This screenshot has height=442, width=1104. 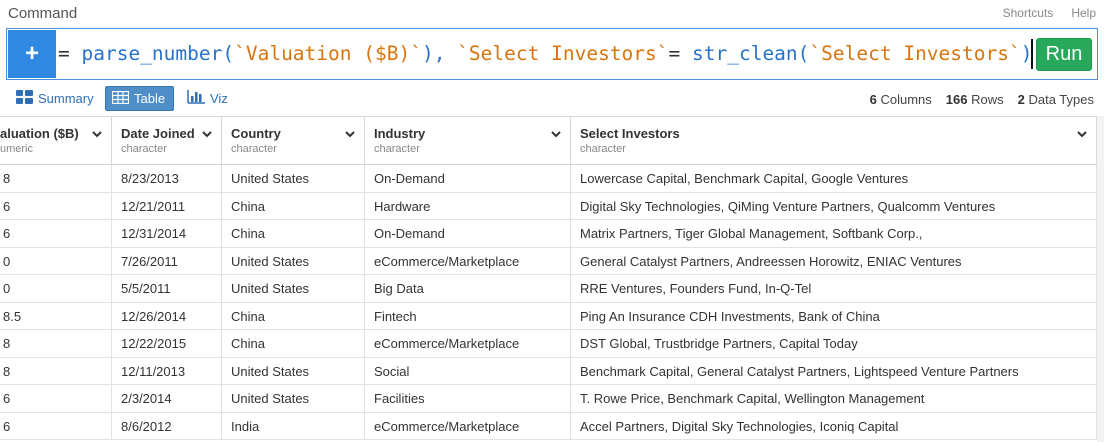 I want to click on table-cell: 5/5/2011, so click(x=167, y=289).